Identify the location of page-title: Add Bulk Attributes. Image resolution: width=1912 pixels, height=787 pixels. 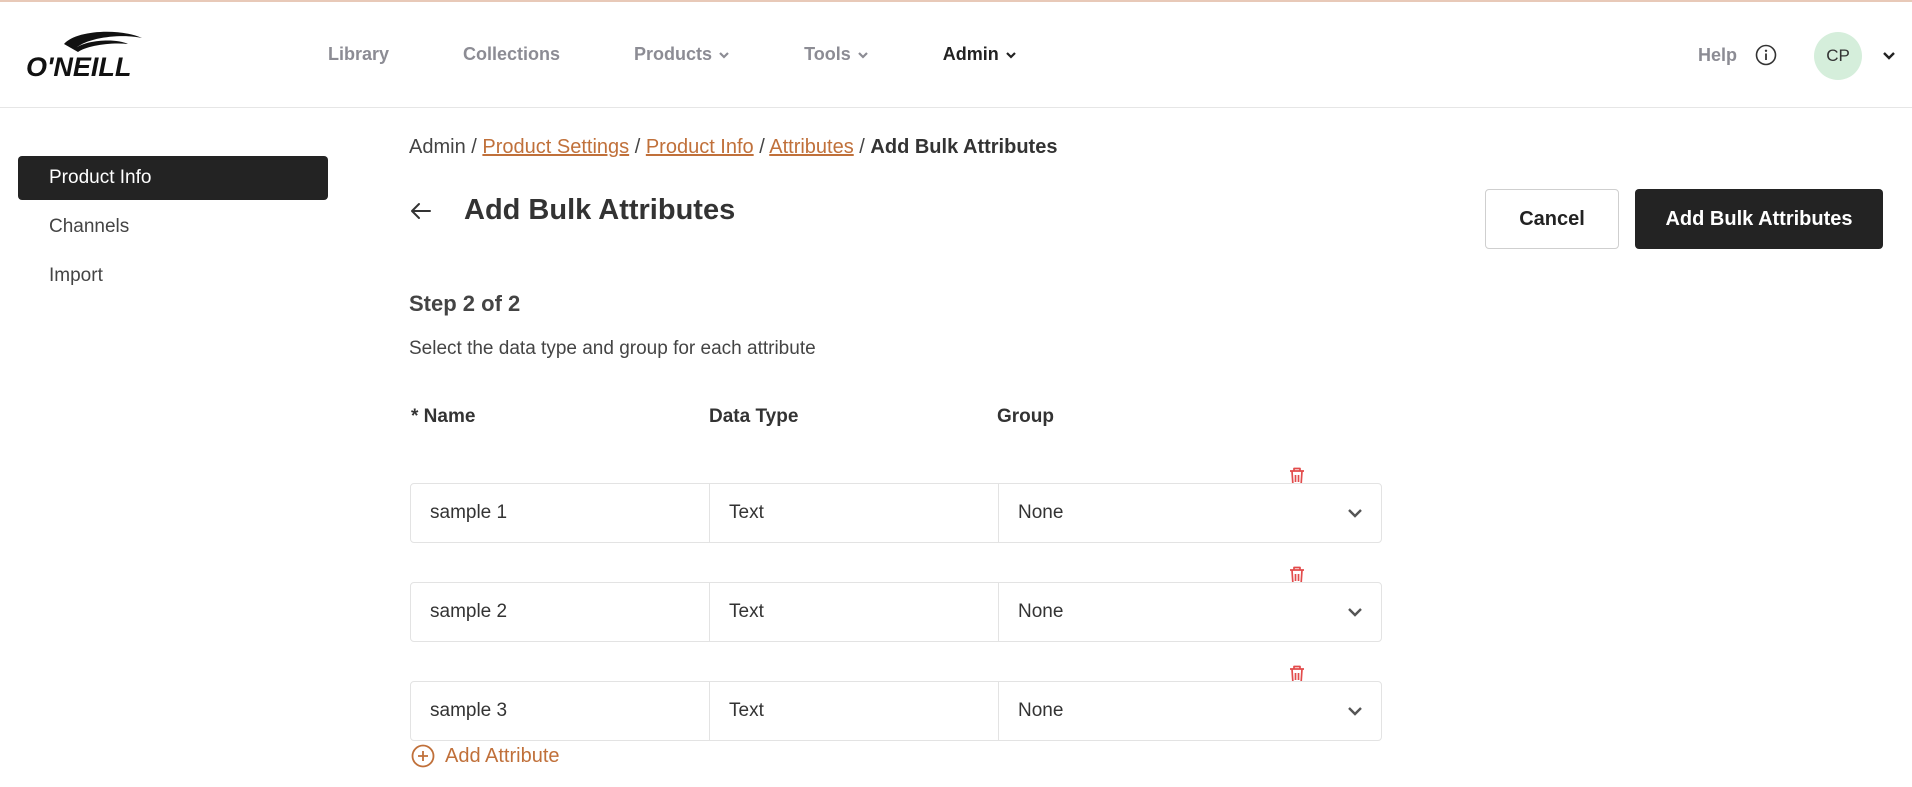
(600, 210).